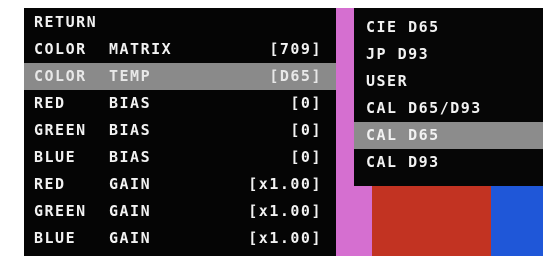  What do you see at coordinates (66, 22) in the screenshot?
I see `menu-item-label: RETURN` at bounding box center [66, 22].